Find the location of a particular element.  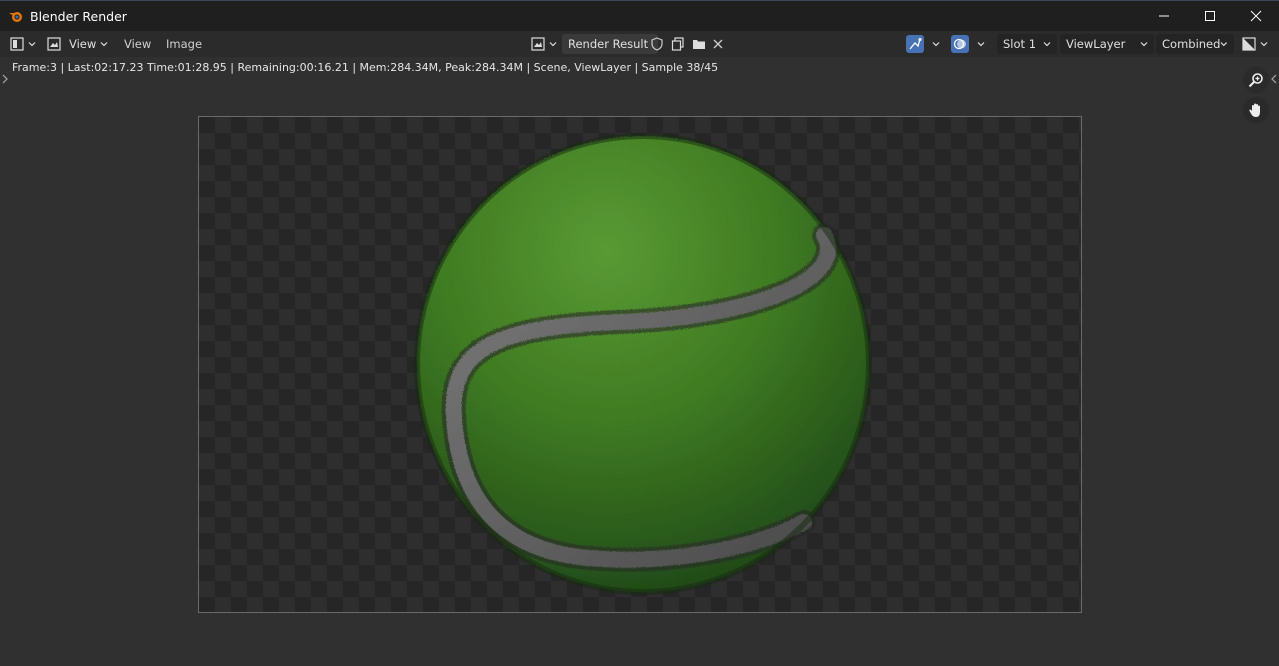

image-editor-icon is located at coordinates (17, 44).